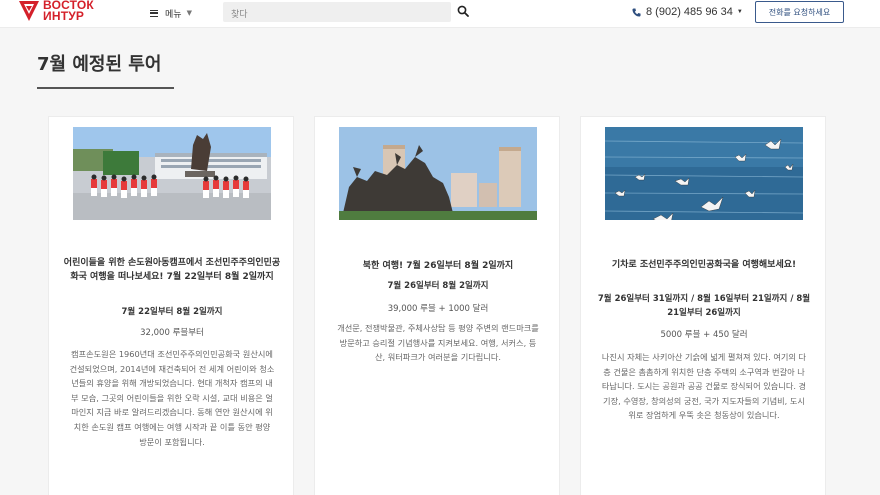 The width and height of the screenshot is (880, 495). What do you see at coordinates (154, 13) in the screenshot?
I see `menu-icon` at bounding box center [154, 13].